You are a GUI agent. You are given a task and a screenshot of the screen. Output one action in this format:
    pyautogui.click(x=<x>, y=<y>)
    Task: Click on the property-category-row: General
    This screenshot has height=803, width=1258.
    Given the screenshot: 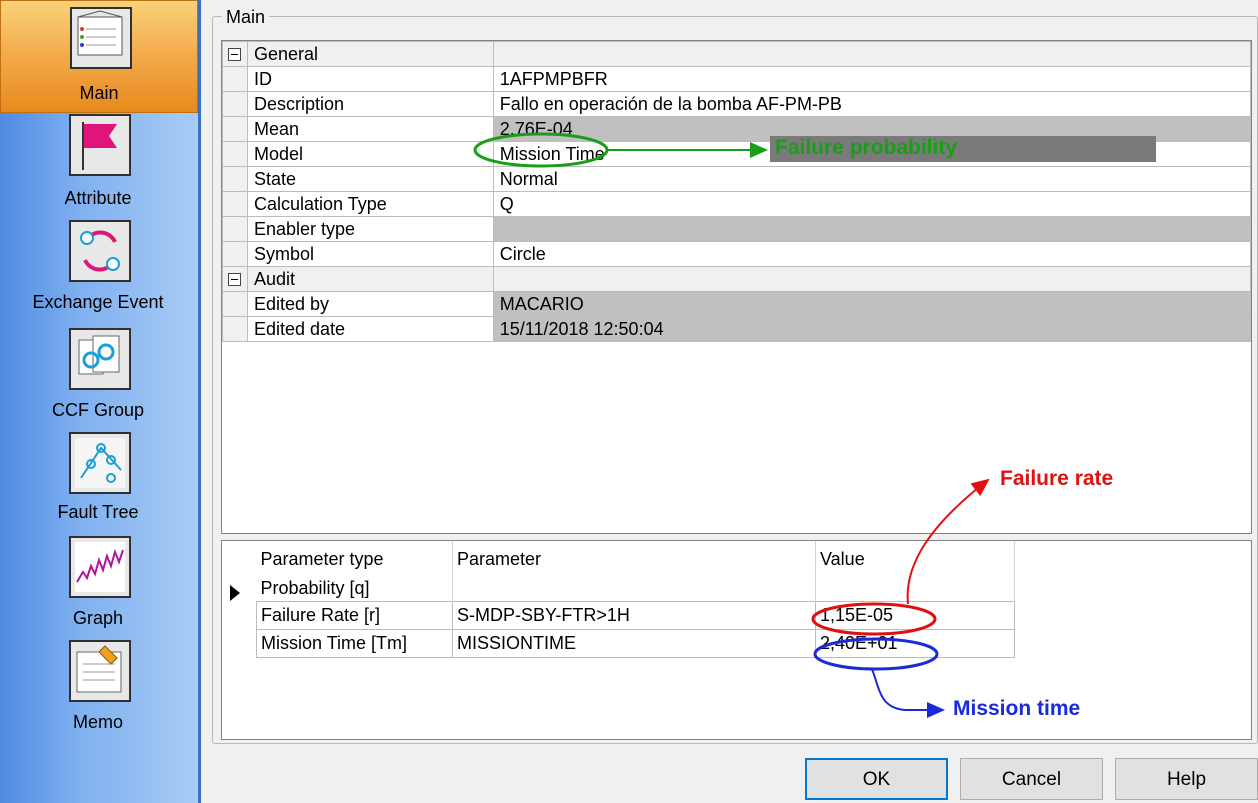 What is the action you would take?
    pyautogui.click(x=737, y=54)
    